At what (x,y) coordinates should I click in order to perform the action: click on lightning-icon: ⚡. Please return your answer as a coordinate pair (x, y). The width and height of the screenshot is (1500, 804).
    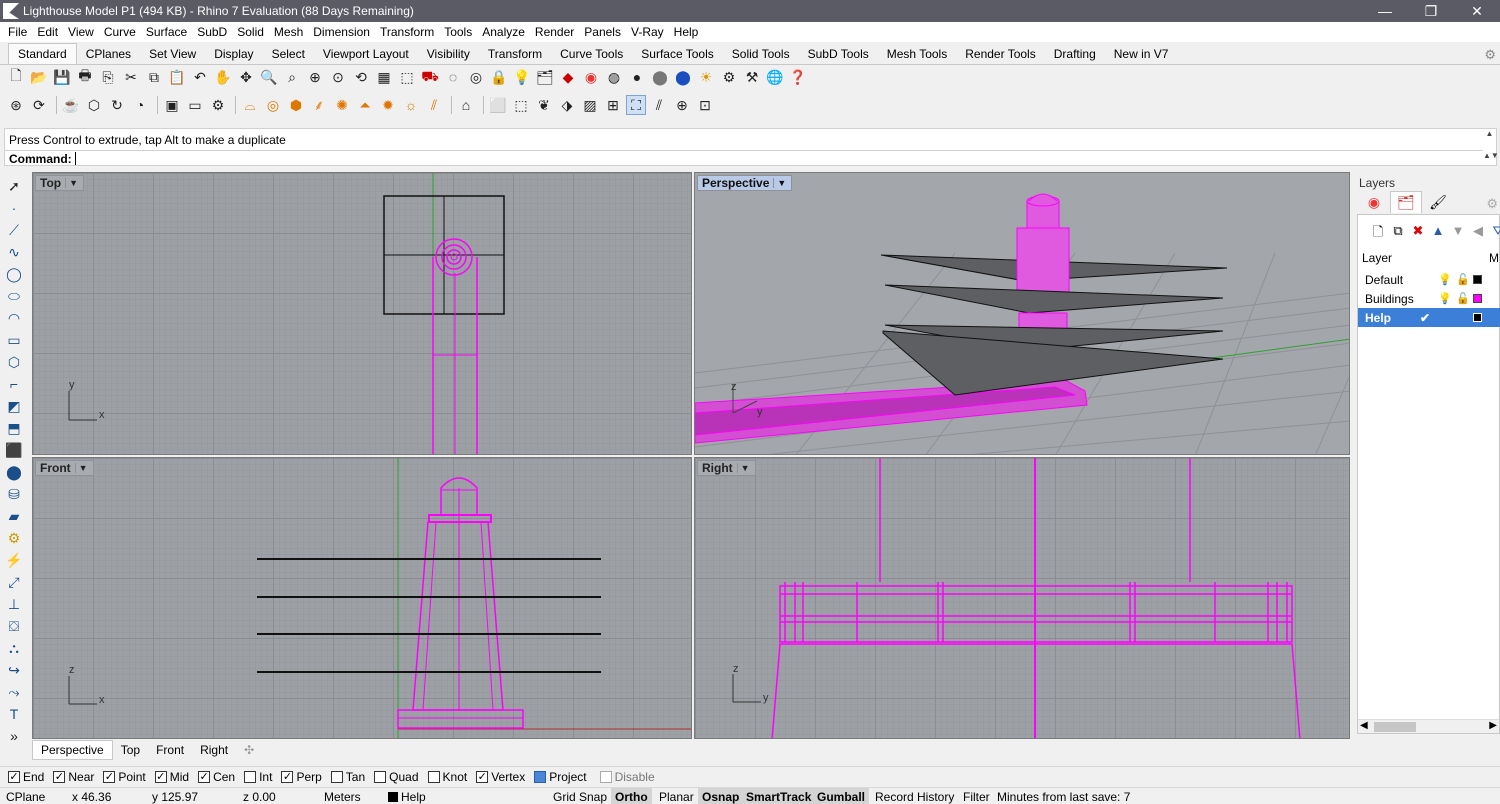
    Looking at the image, I should click on (14, 560).